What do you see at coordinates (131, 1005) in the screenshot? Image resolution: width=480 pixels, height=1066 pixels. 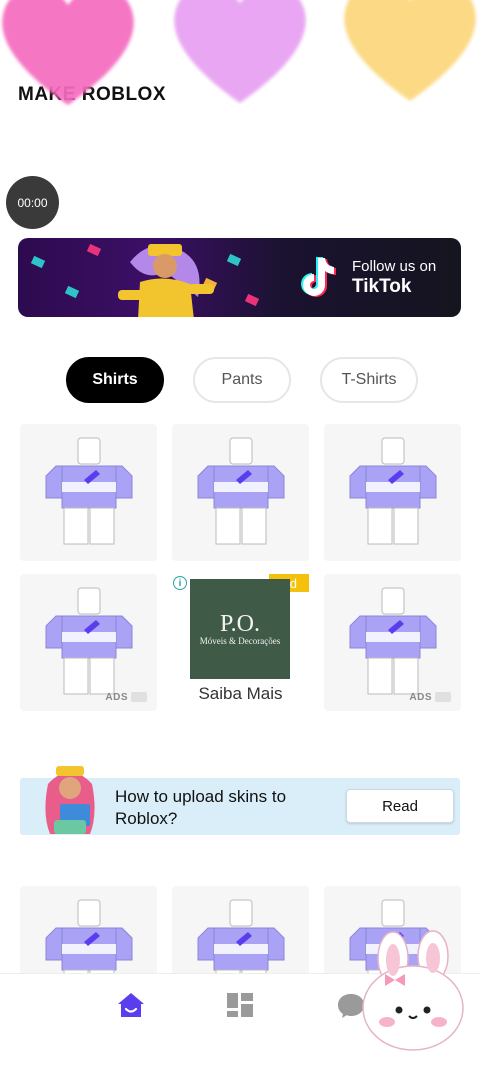 I see `home-icon` at bounding box center [131, 1005].